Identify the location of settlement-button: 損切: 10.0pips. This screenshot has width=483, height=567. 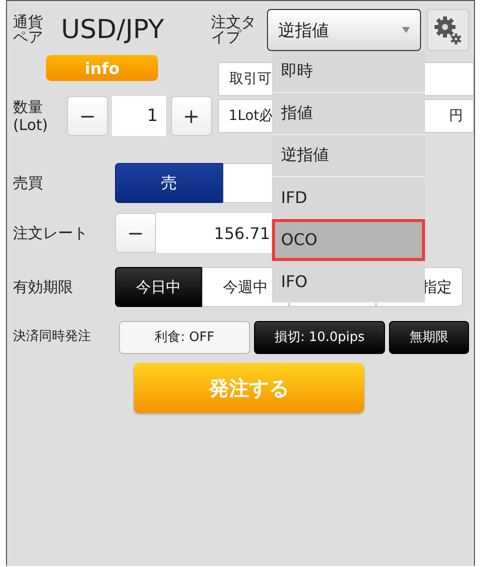
(319, 337).